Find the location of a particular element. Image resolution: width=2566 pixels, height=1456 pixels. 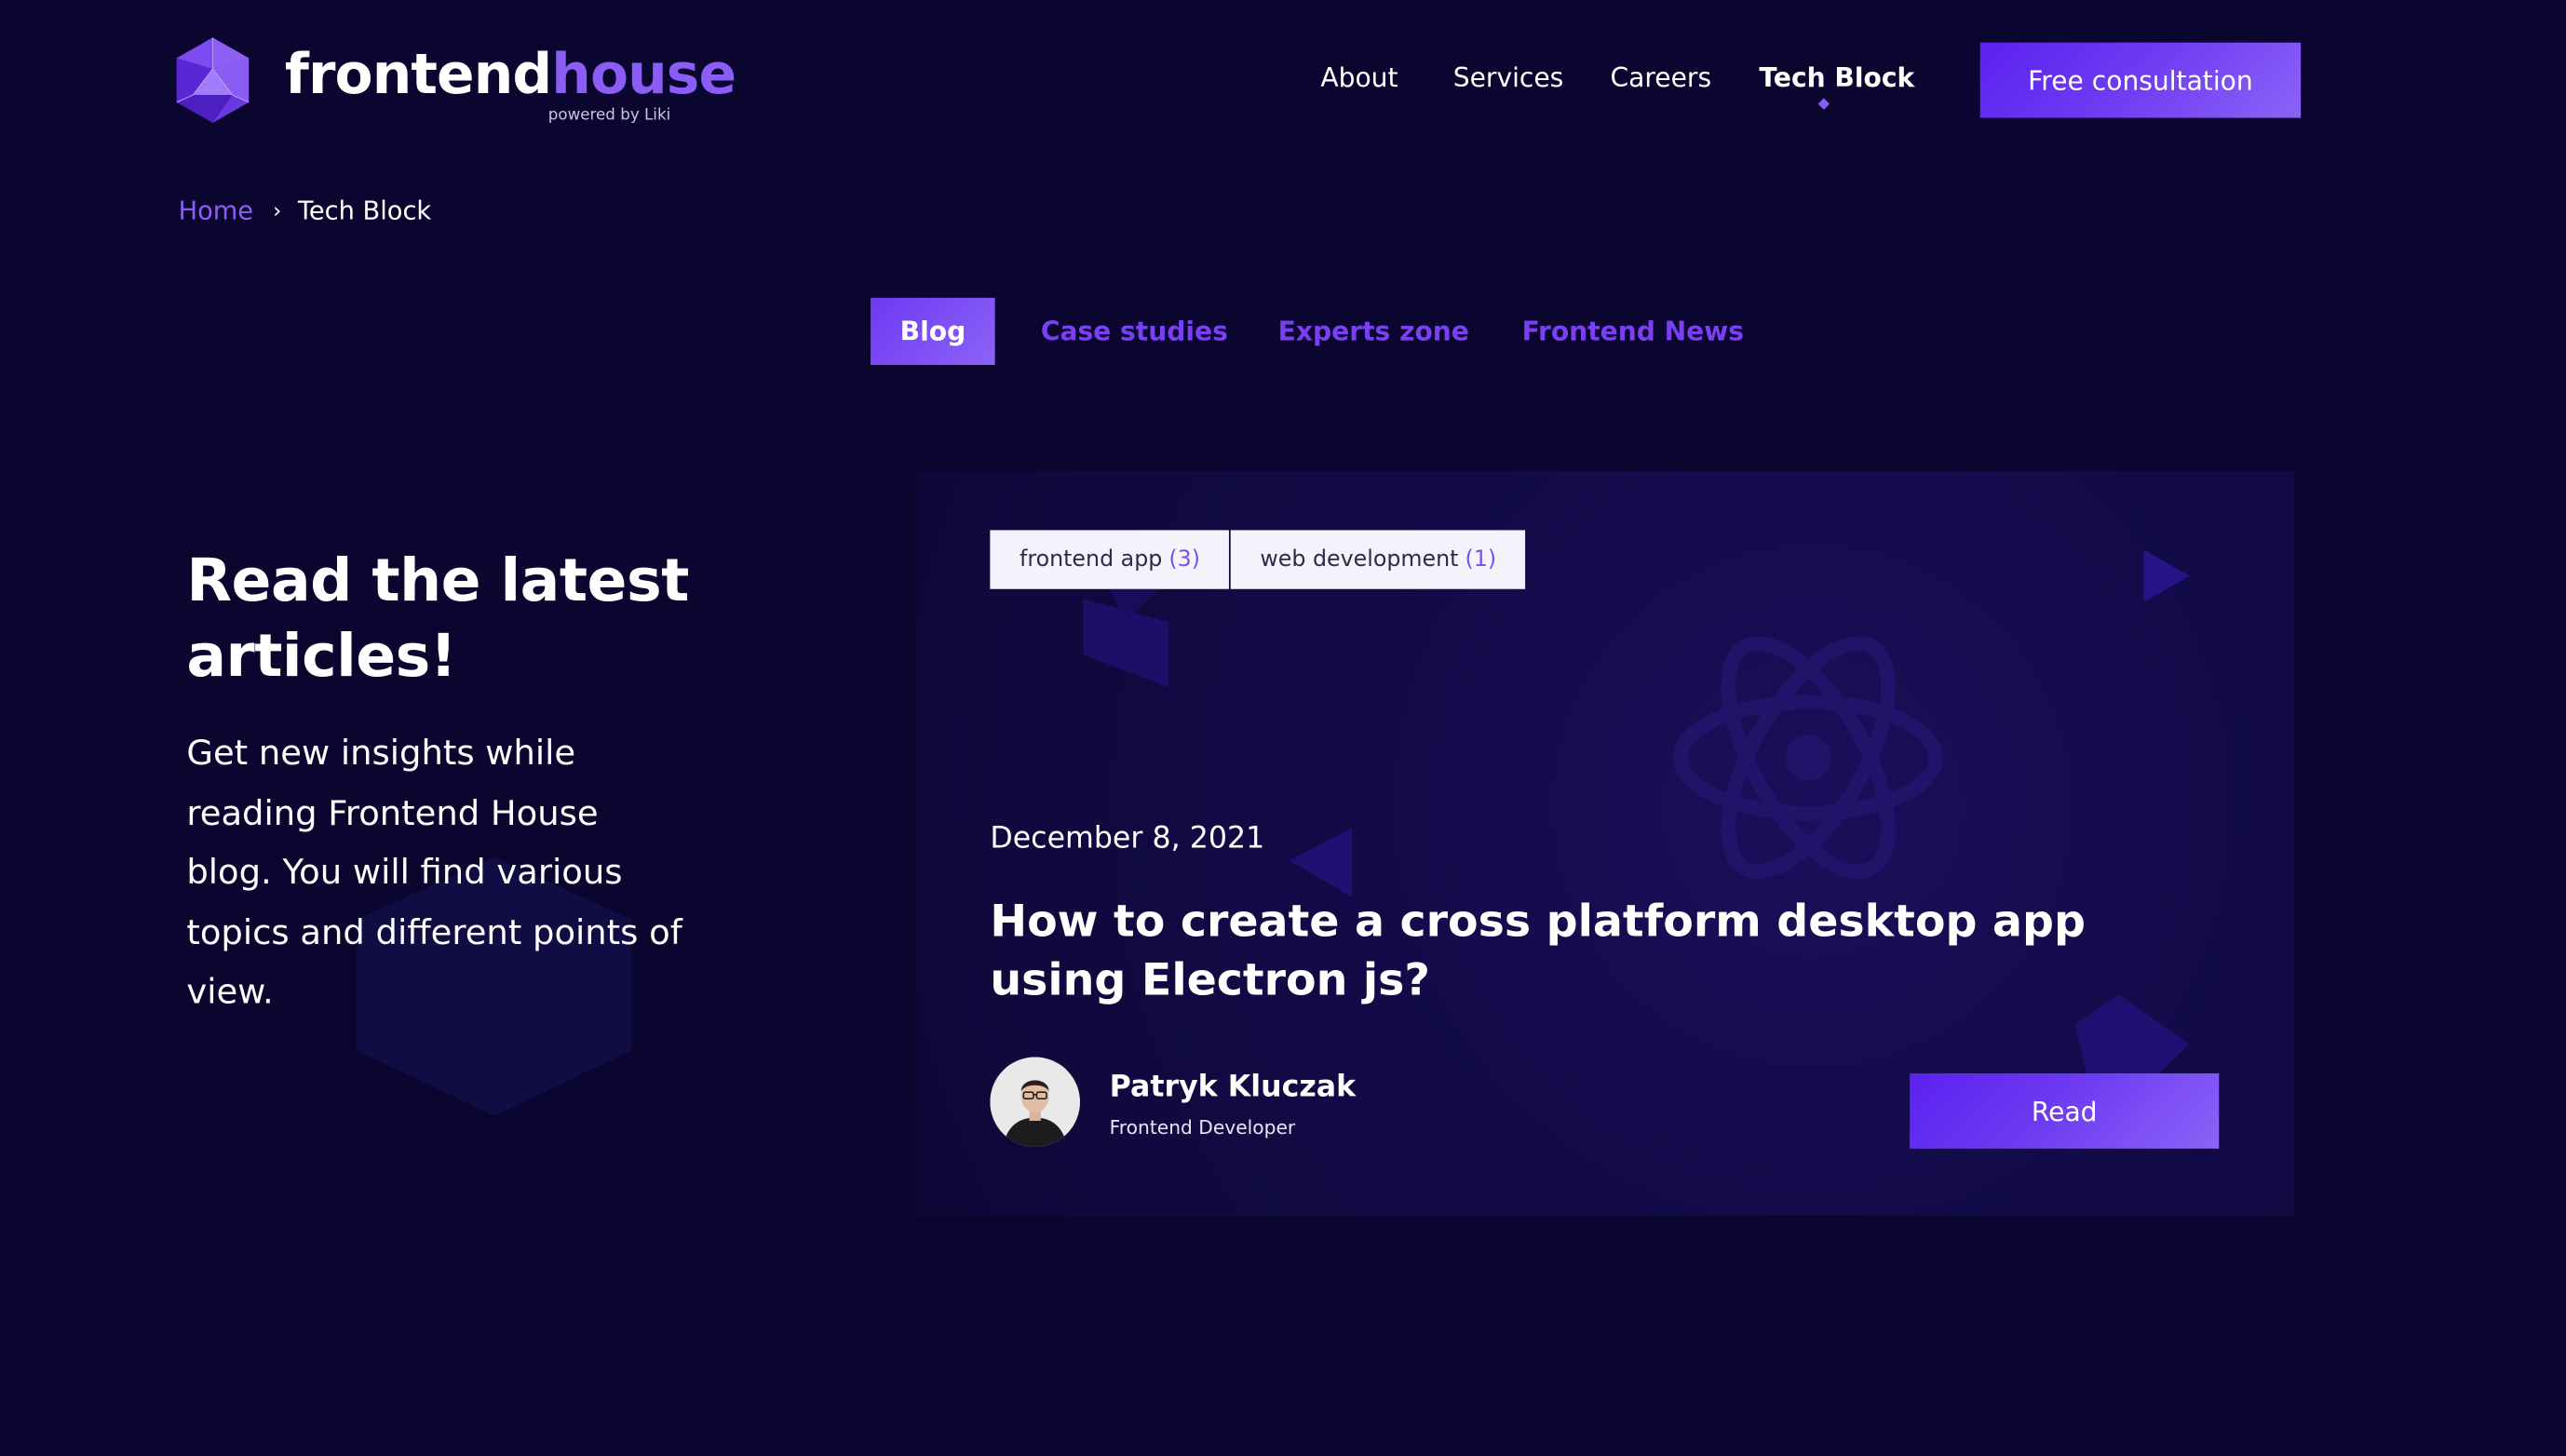

chevron-right-icon: › is located at coordinates (277, 210).